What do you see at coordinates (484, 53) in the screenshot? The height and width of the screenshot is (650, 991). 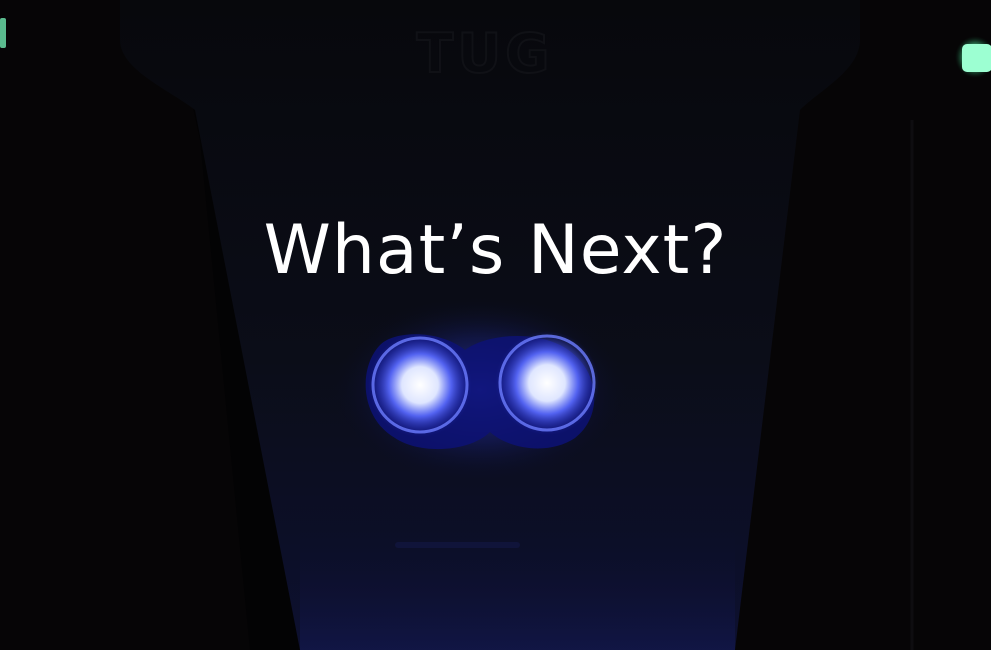 I see `robot-logo: TUG` at bounding box center [484, 53].